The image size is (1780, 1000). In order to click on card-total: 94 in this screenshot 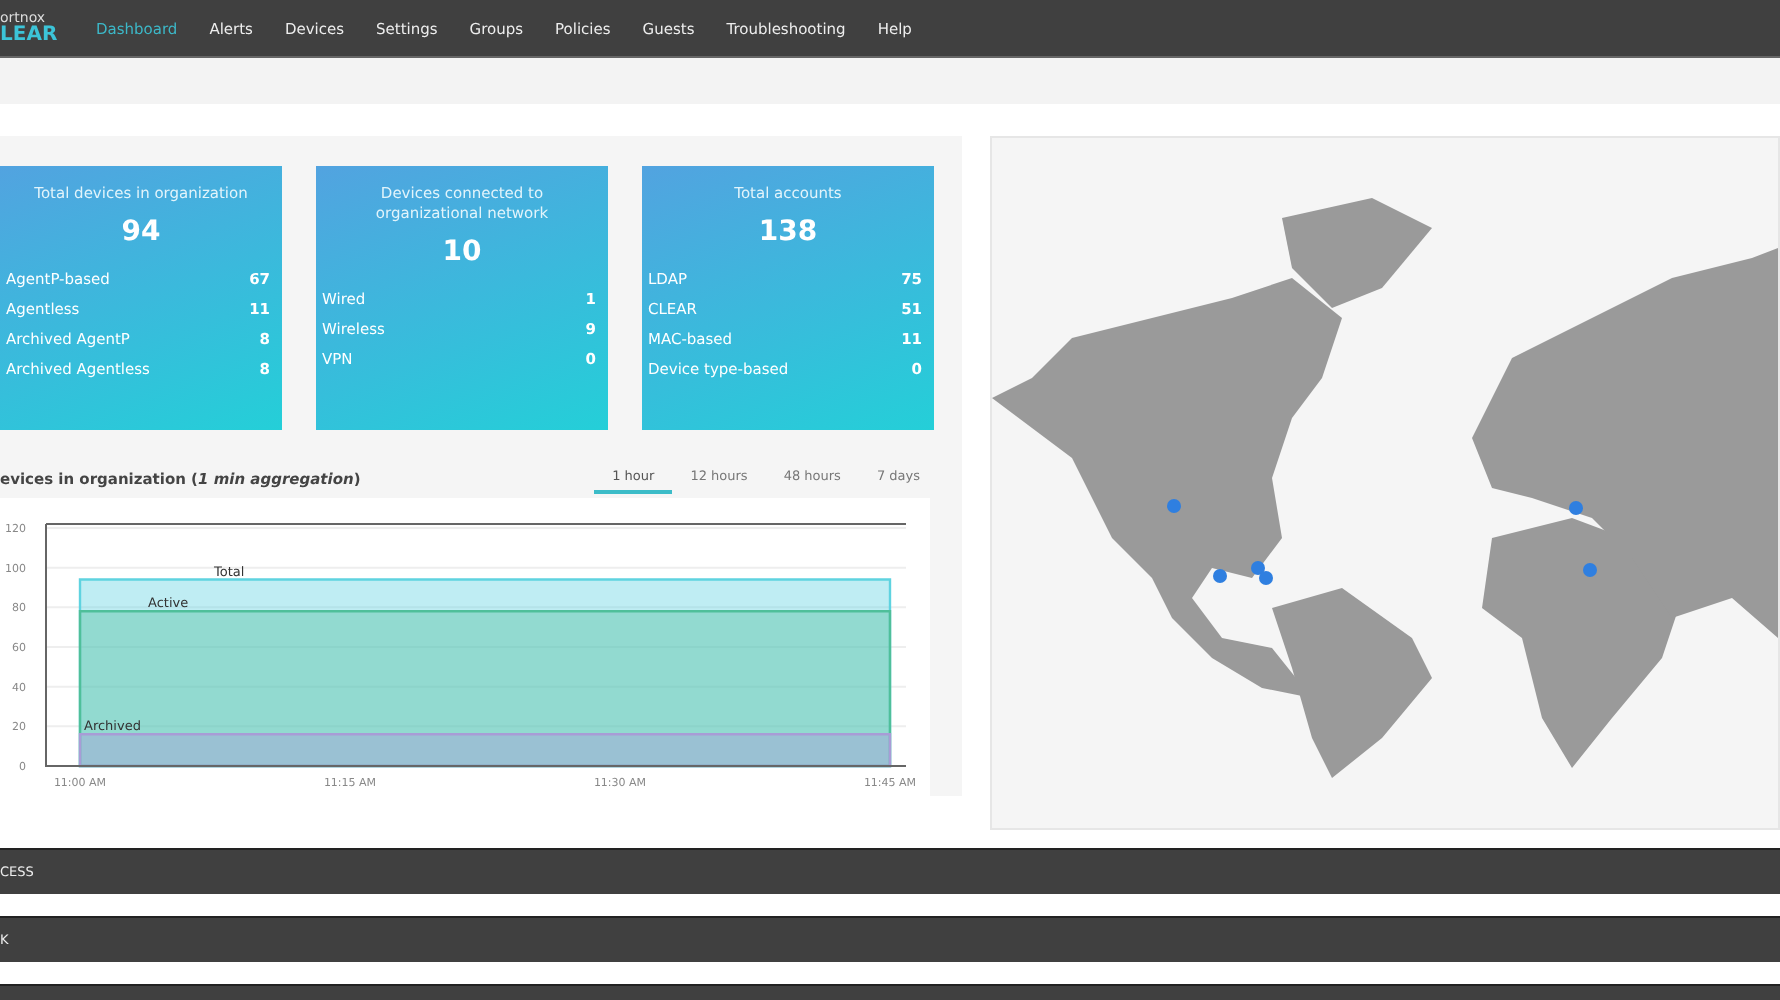, I will do `click(141, 231)`.